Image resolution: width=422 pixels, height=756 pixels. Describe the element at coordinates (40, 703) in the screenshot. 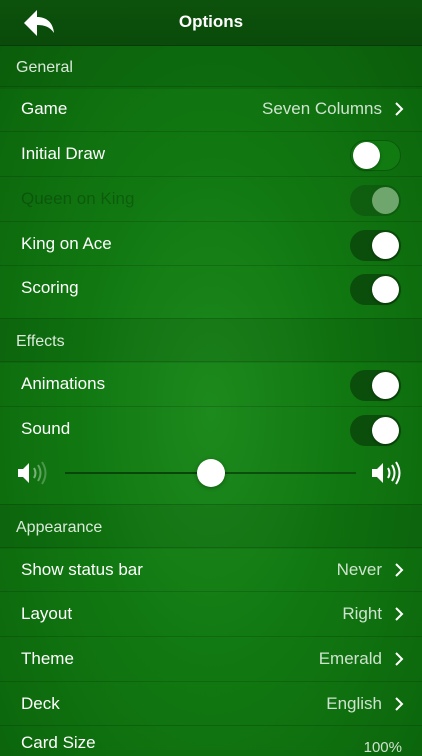

I see `deck-label: Deck` at that location.